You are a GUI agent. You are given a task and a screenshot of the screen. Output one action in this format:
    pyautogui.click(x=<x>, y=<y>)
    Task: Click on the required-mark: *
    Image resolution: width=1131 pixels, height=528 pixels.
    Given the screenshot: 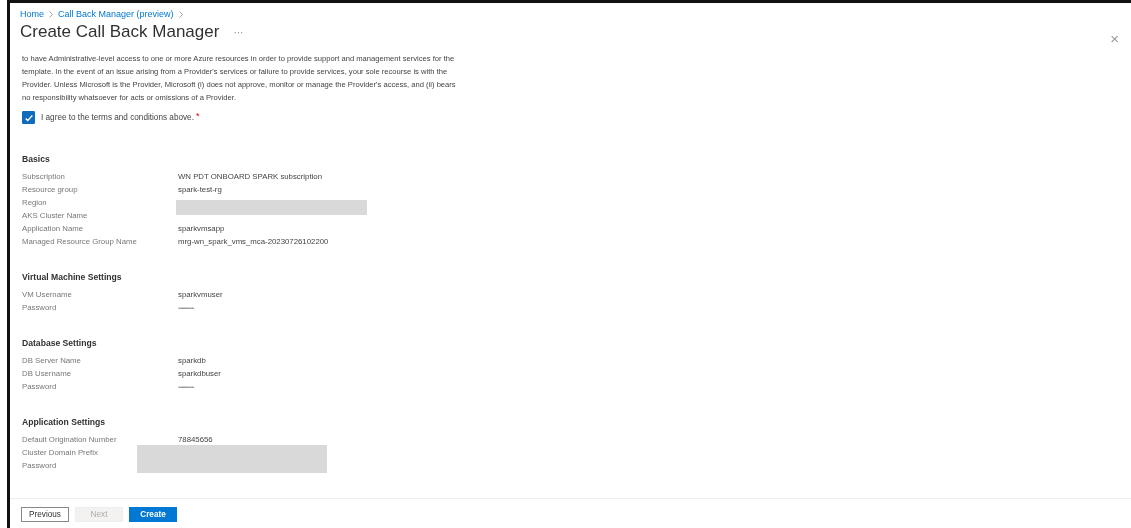 What is the action you would take?
    pyautogui.click(x=197, y=116)
    